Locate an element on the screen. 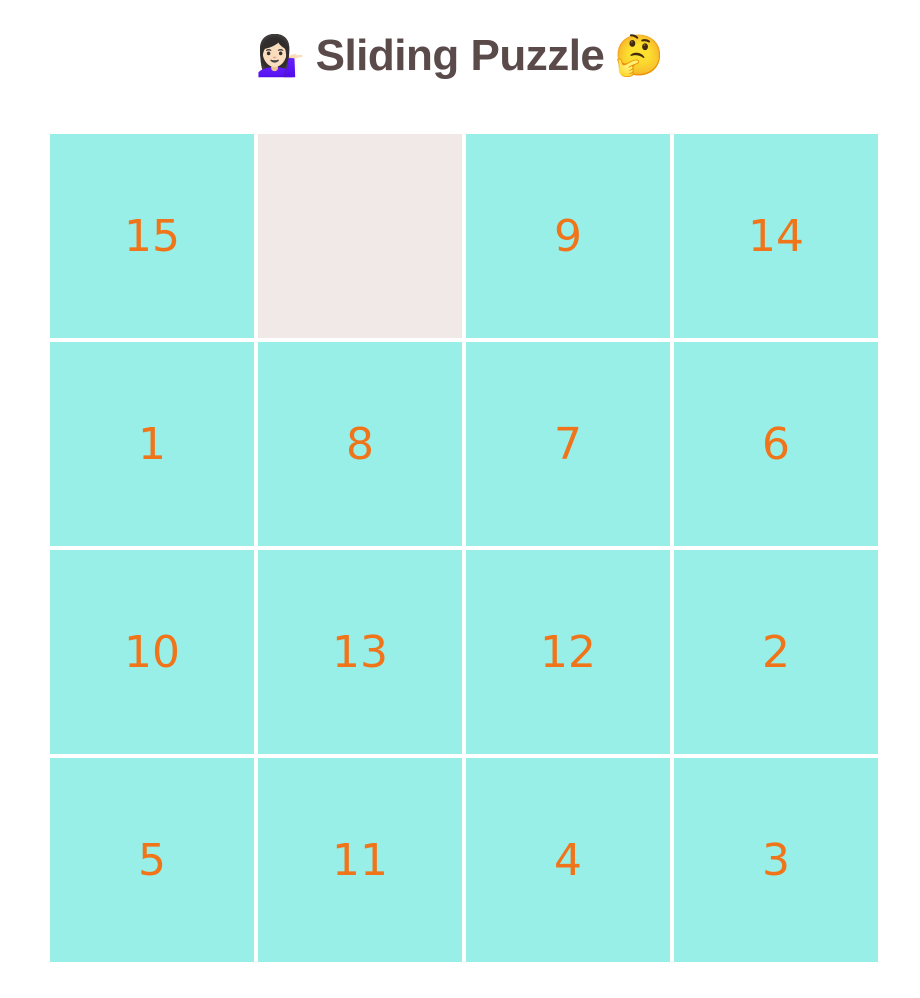 The image size is (920, 998). tile-3: 3 is located at coordinates (776, 860).